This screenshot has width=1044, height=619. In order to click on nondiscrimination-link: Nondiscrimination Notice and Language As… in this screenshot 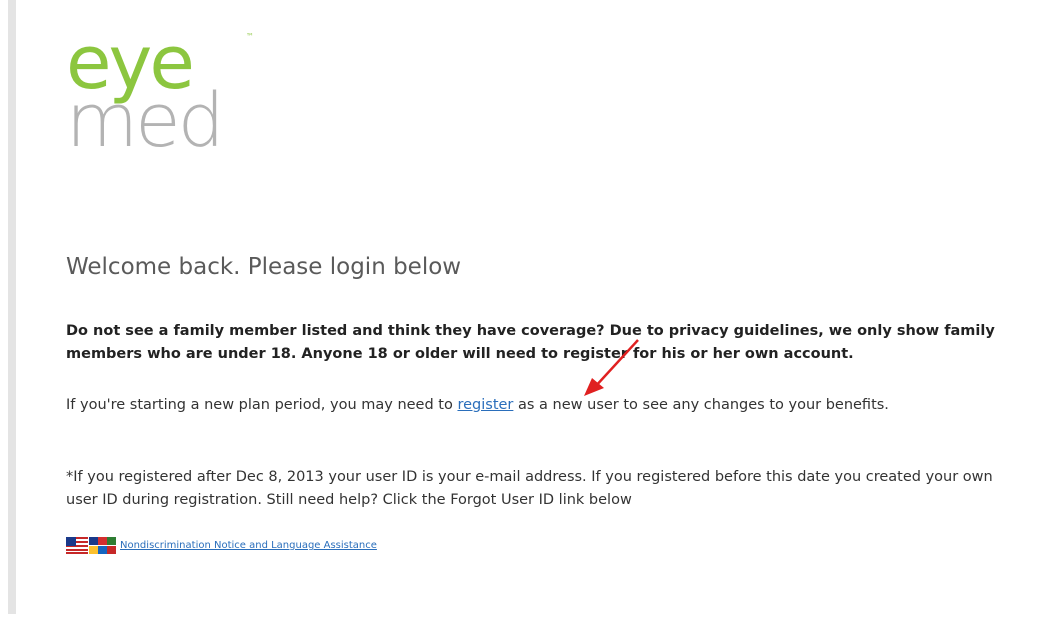, I will do `click(248, 545)`.